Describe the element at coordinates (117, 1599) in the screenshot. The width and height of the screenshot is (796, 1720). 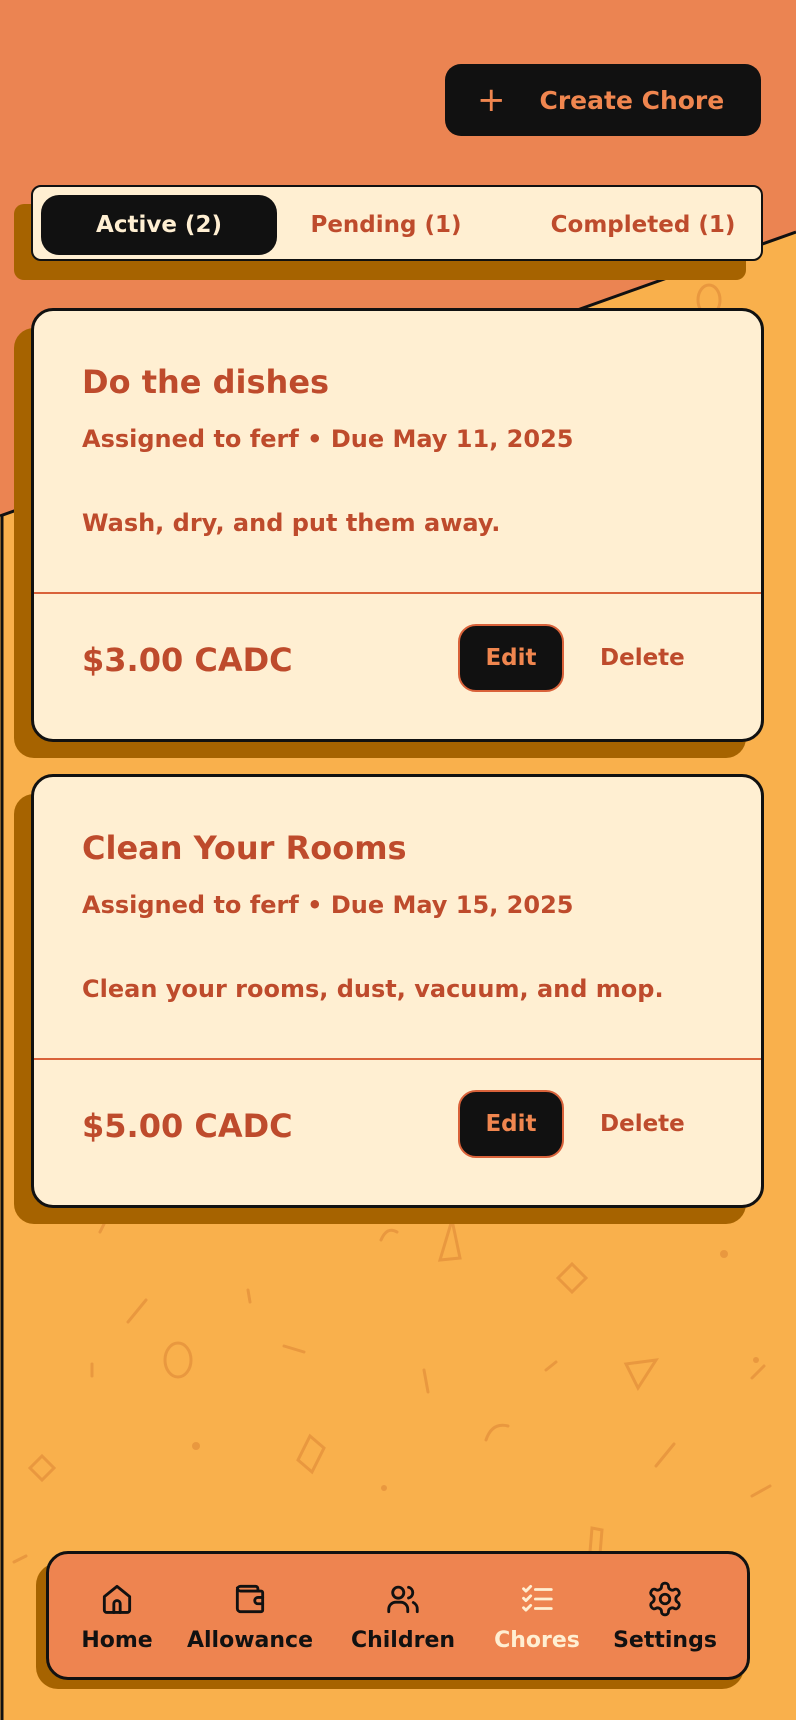
I see `home-icon` at that location.